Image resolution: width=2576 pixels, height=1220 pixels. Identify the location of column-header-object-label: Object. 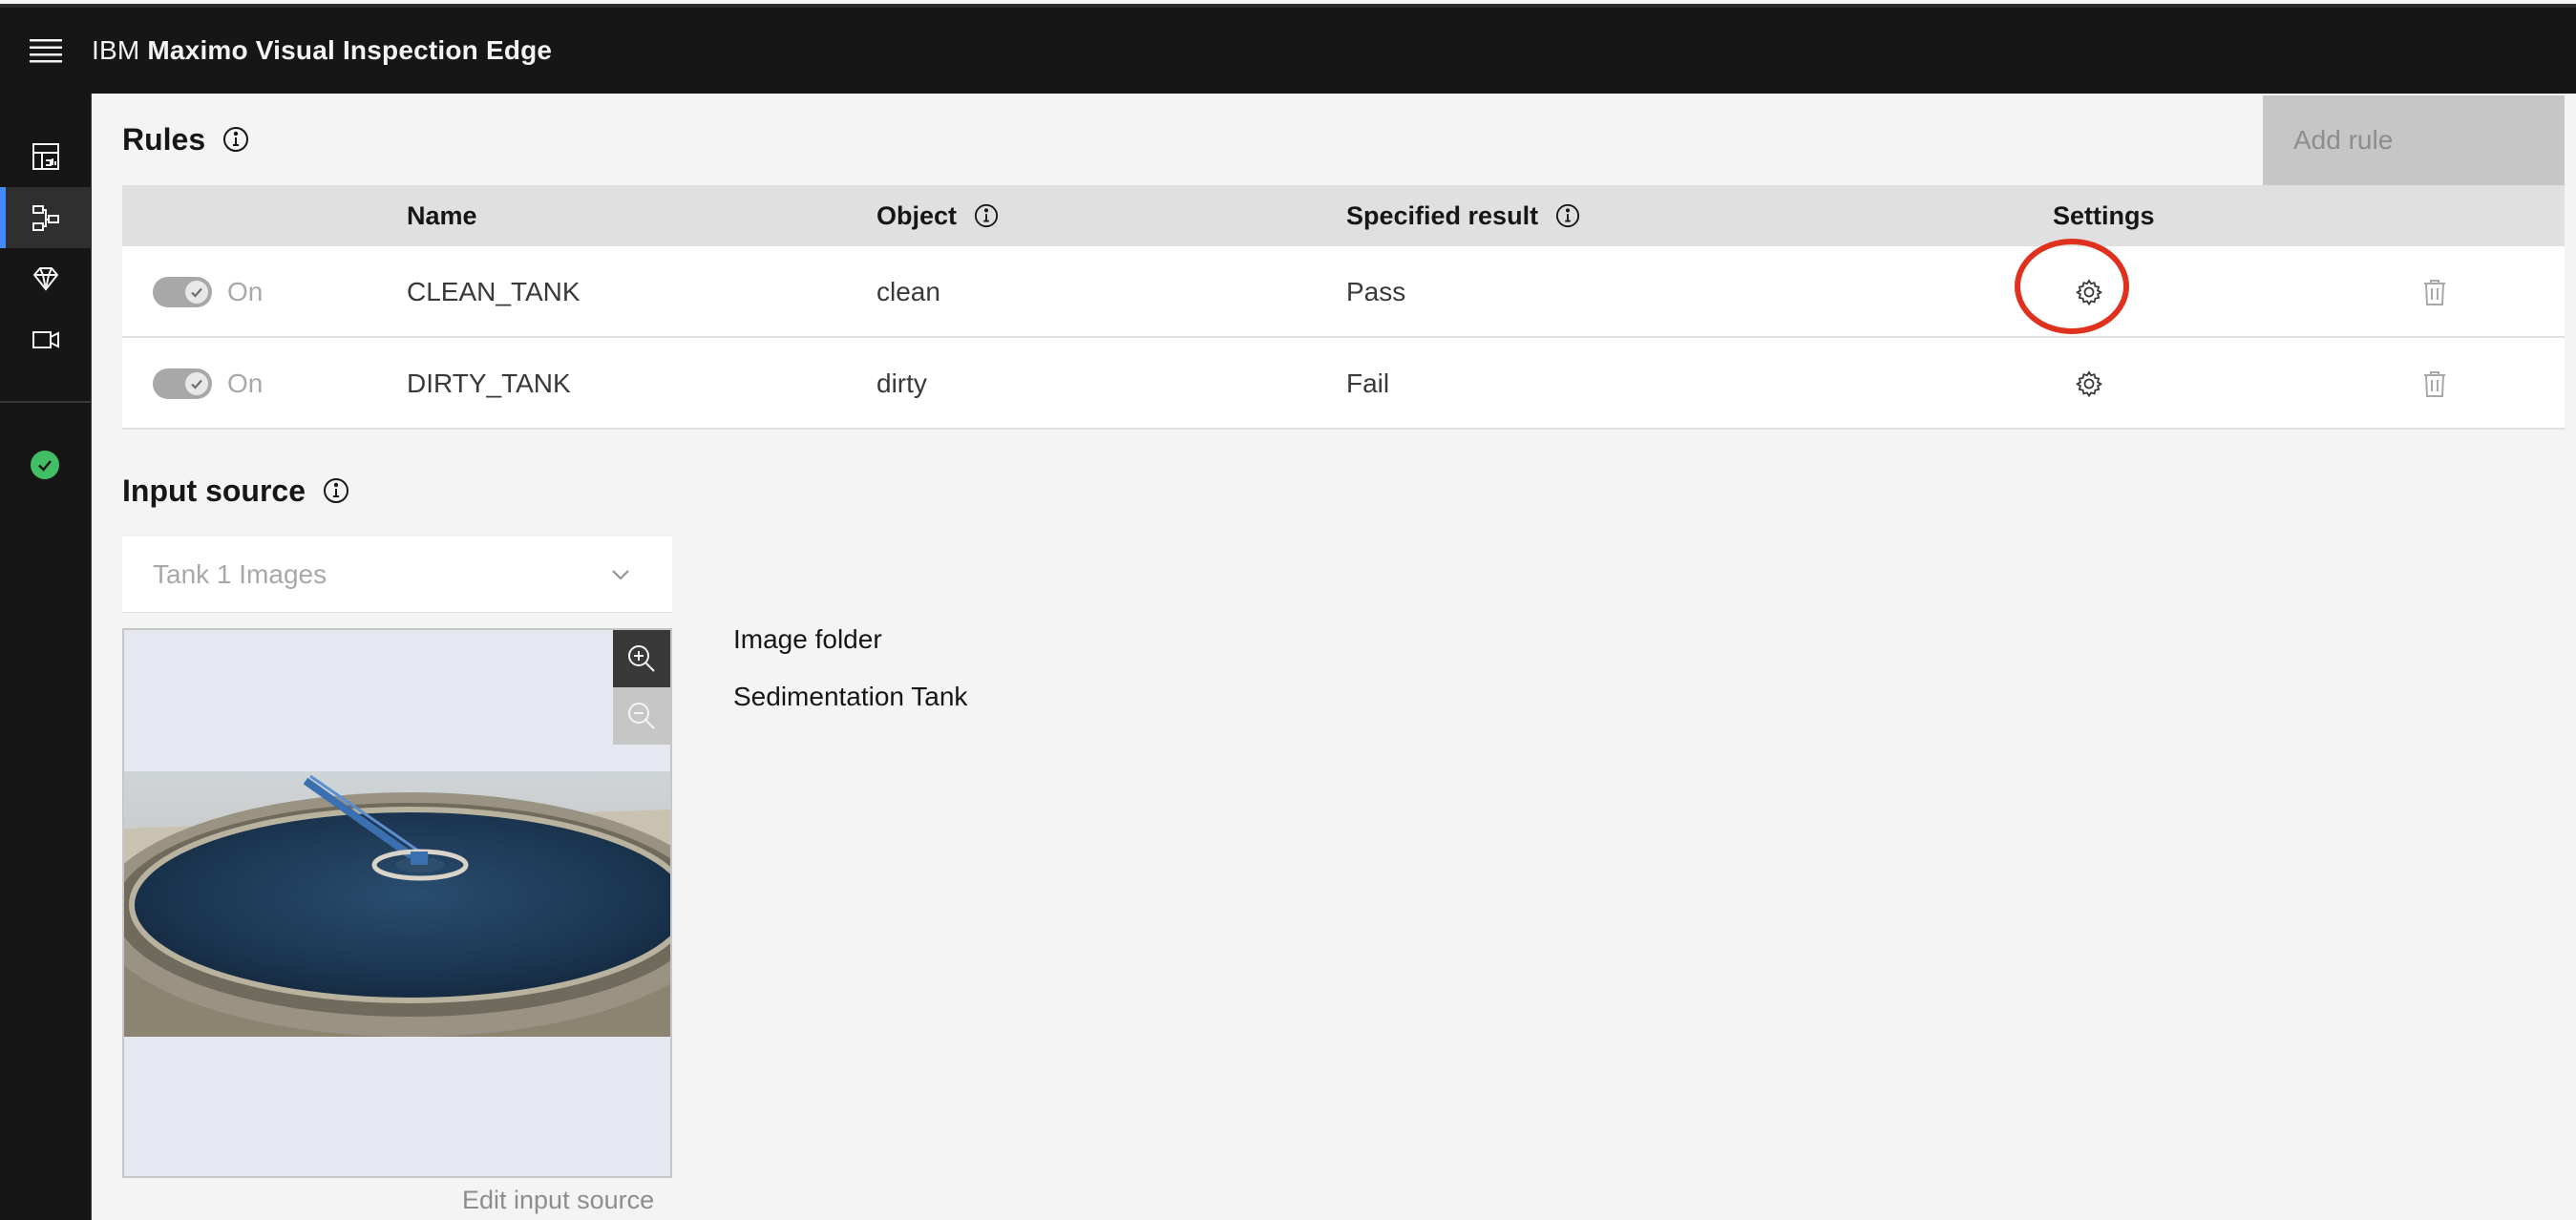
(917, 215).